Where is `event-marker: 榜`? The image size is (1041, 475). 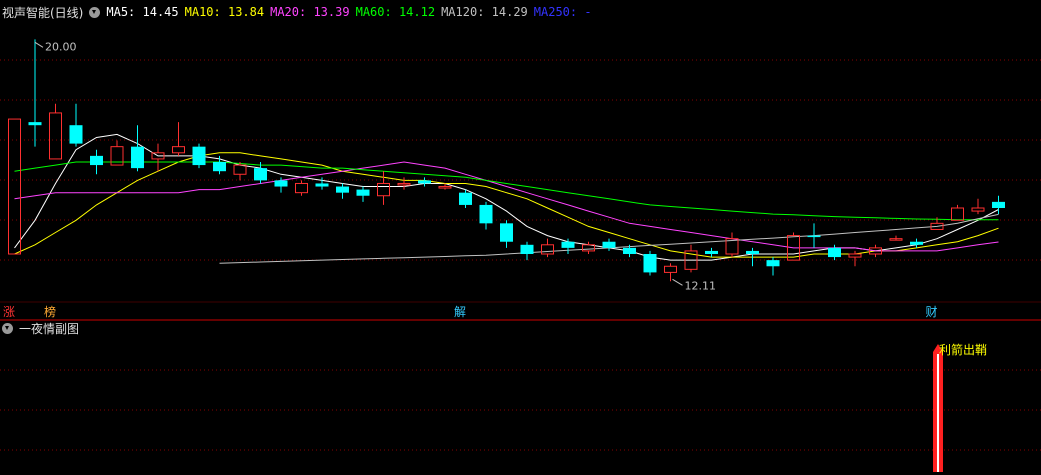
event-marker: 榜 is located at coordinates (50, 311).